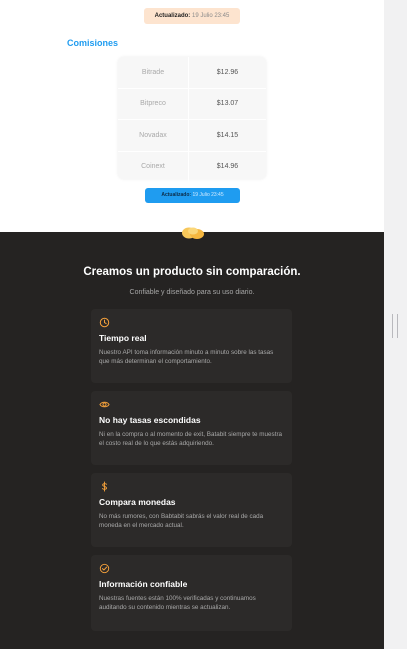  I want to click on exchange-name: Novadax, so click(153, 135).